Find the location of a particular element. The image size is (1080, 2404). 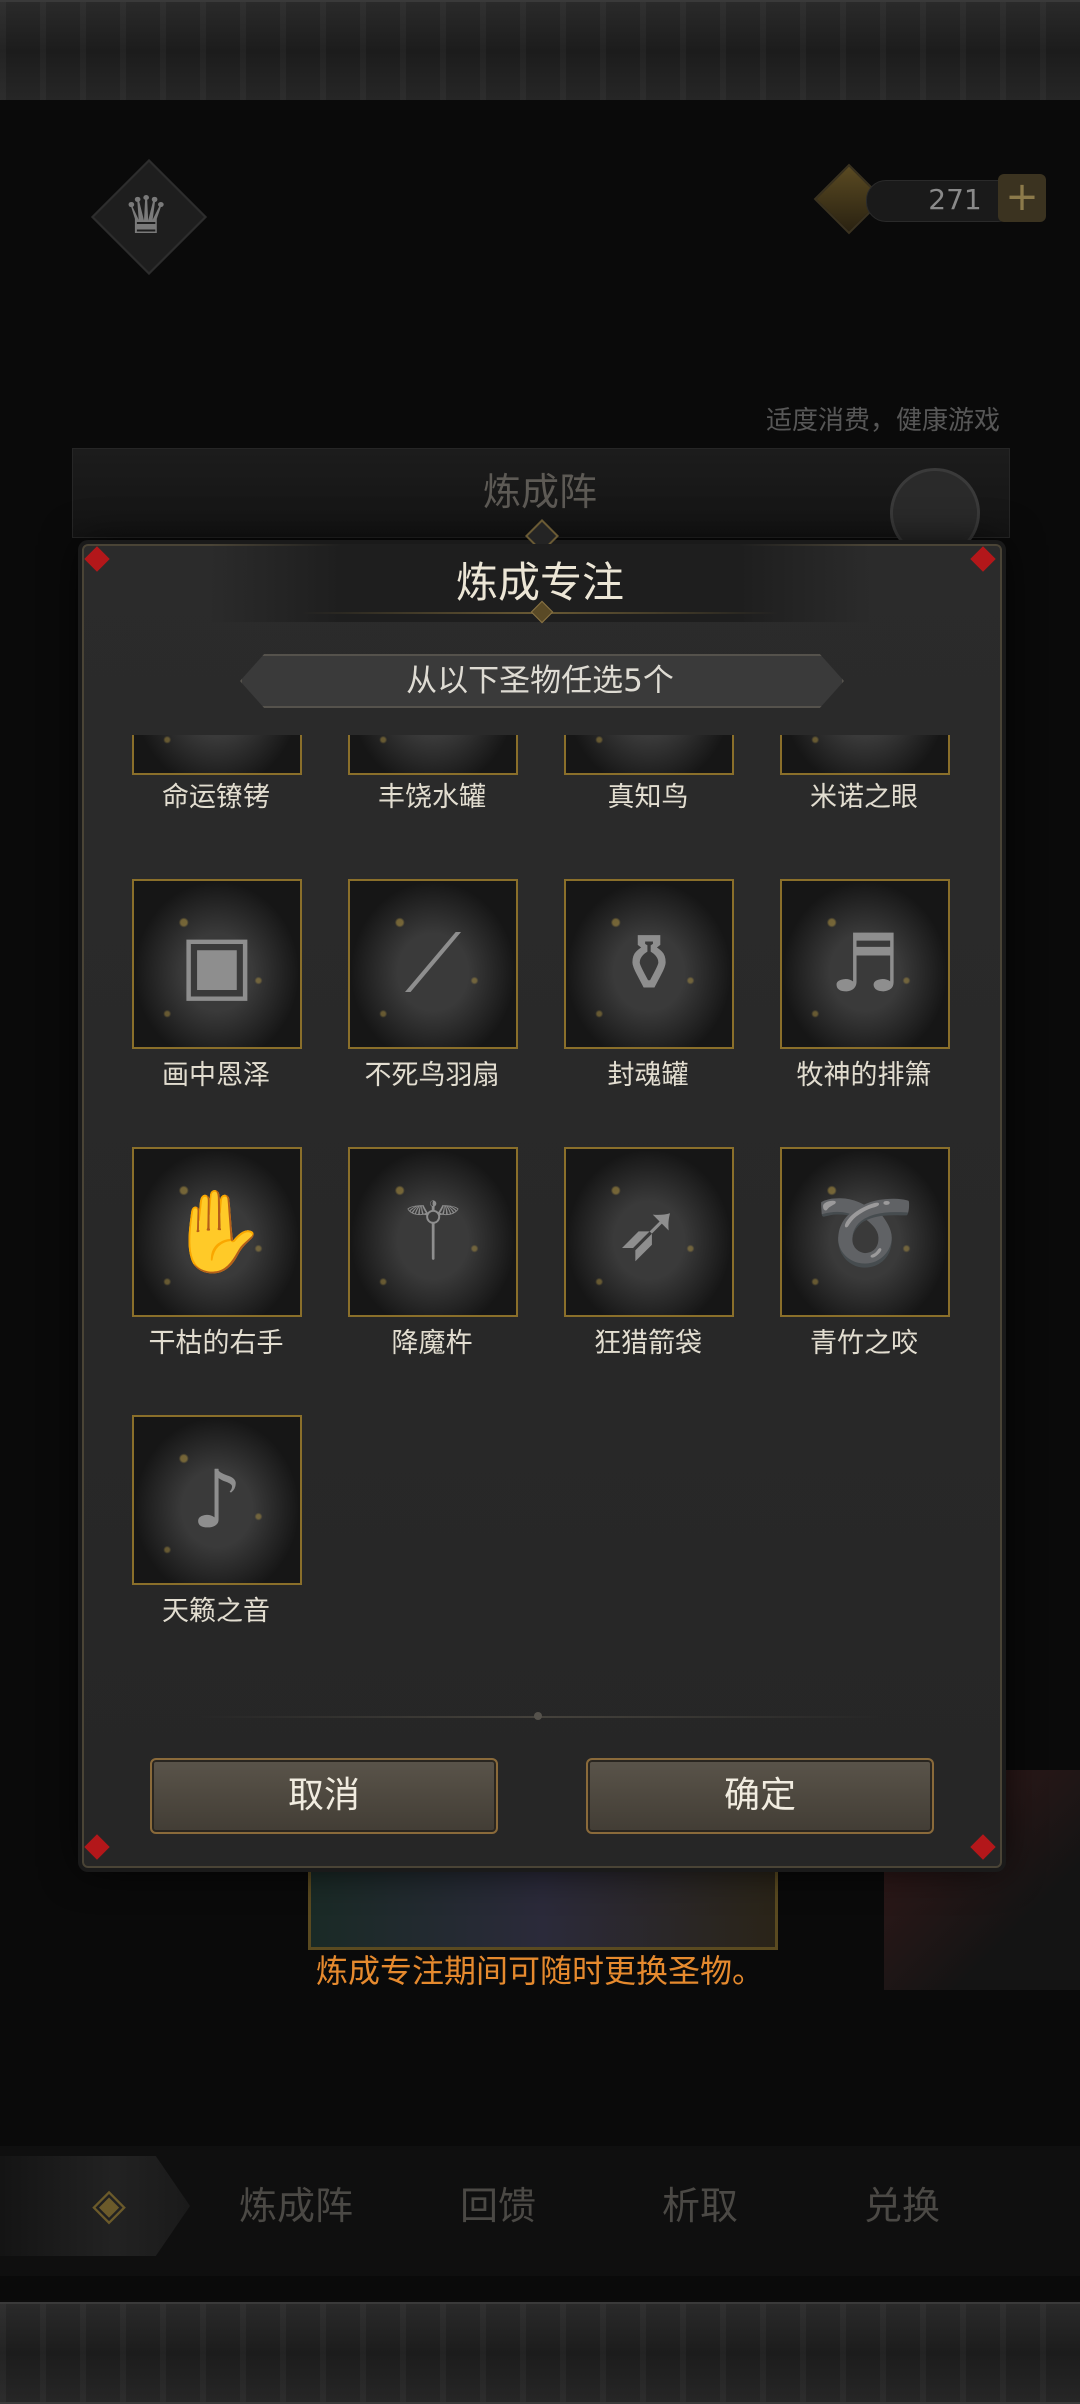

relic-item: ▣ 画中恩泽 is located at coordinates (216, 989).